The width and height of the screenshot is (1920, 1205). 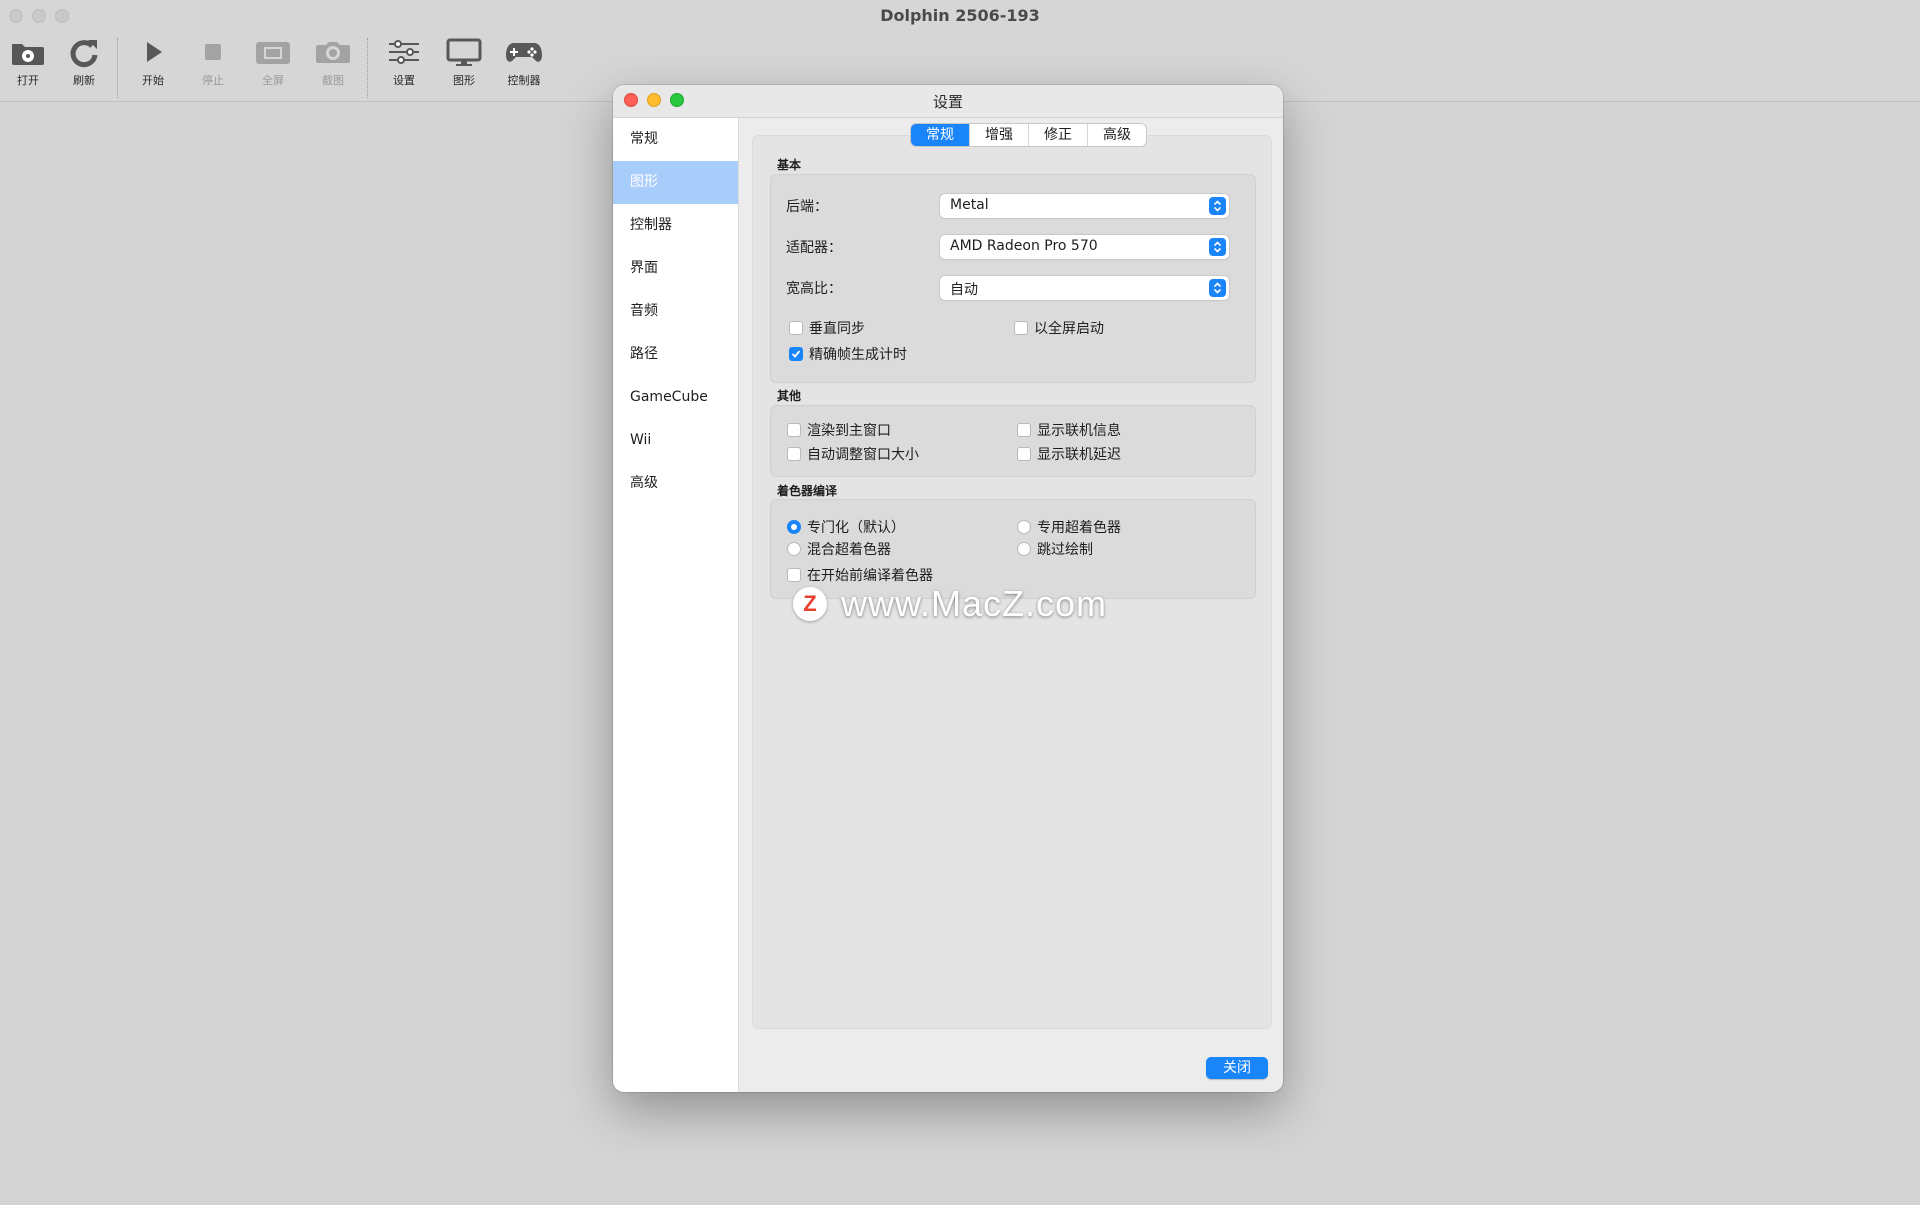 What do you see at coordinates (333, 80) in the screenshot?
I see `screenshot-label: 截图` at bounding box center [333, 80].